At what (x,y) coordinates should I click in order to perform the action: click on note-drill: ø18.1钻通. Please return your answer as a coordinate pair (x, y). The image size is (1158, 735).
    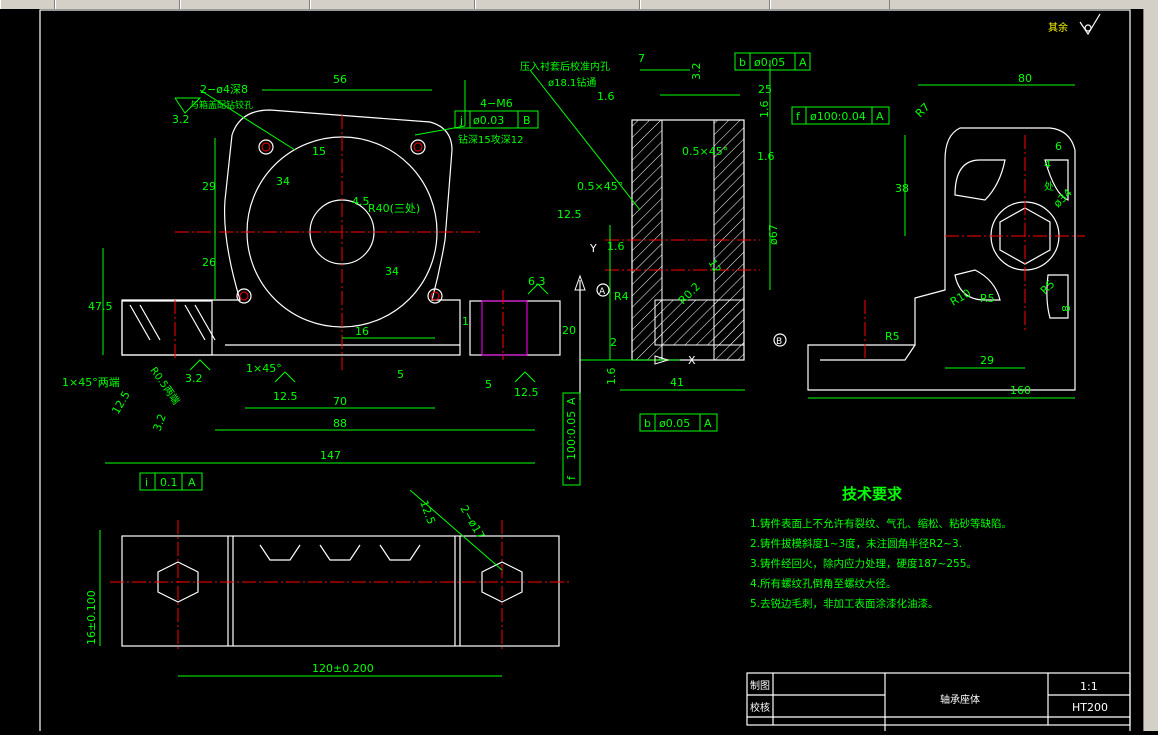
    Looking at the image, I should click on (572, 82).